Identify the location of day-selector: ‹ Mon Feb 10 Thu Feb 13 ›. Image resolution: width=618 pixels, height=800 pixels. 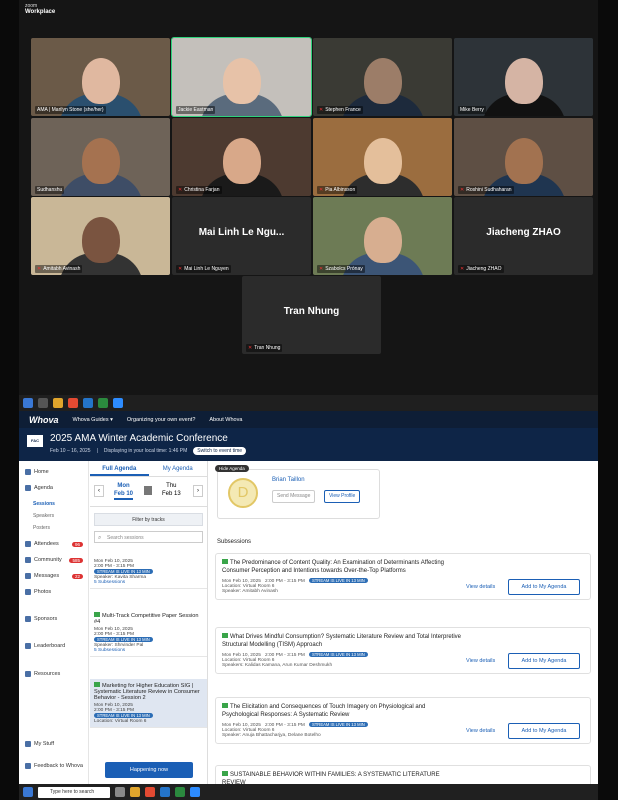
(148, 492).